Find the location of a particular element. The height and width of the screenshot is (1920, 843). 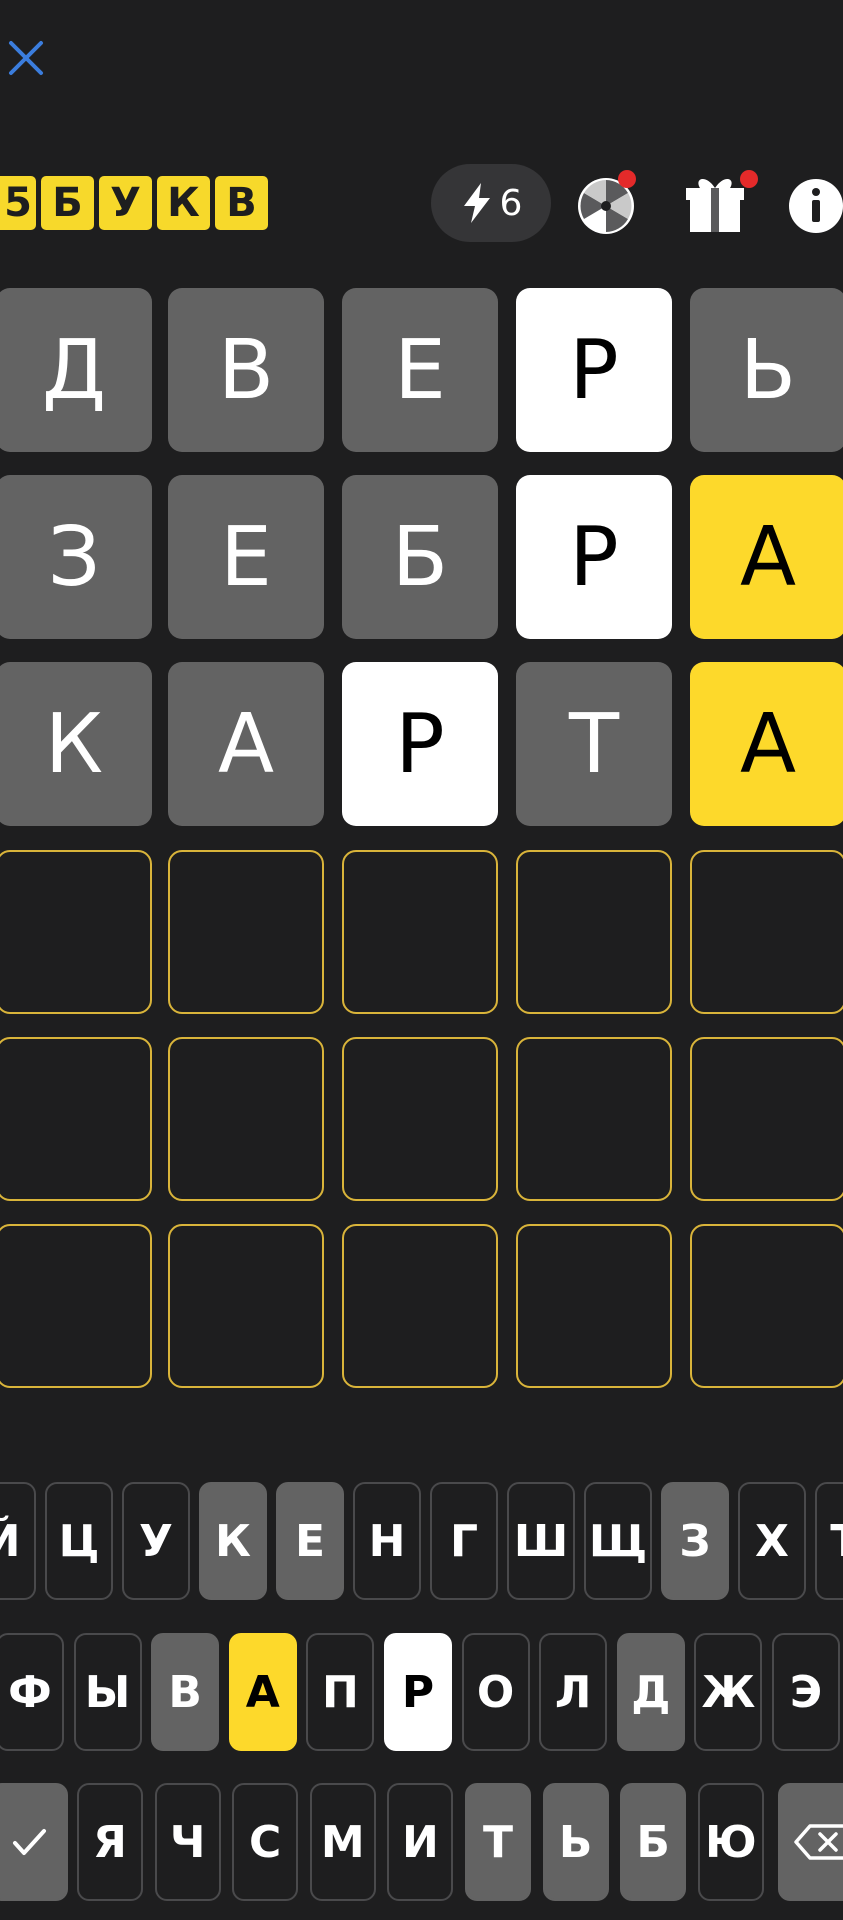

title-letter: Б is located at coordinates (67, 203).